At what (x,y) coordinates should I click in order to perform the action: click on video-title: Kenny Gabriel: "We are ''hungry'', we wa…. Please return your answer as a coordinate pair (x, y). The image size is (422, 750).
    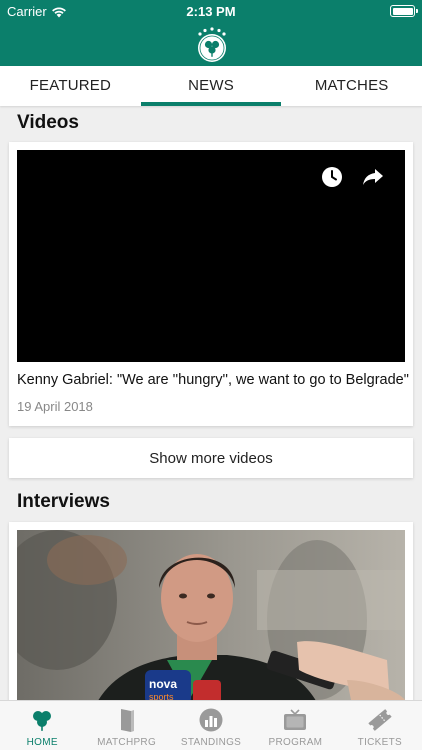
    Looking at the image, I should click on (213, 380).